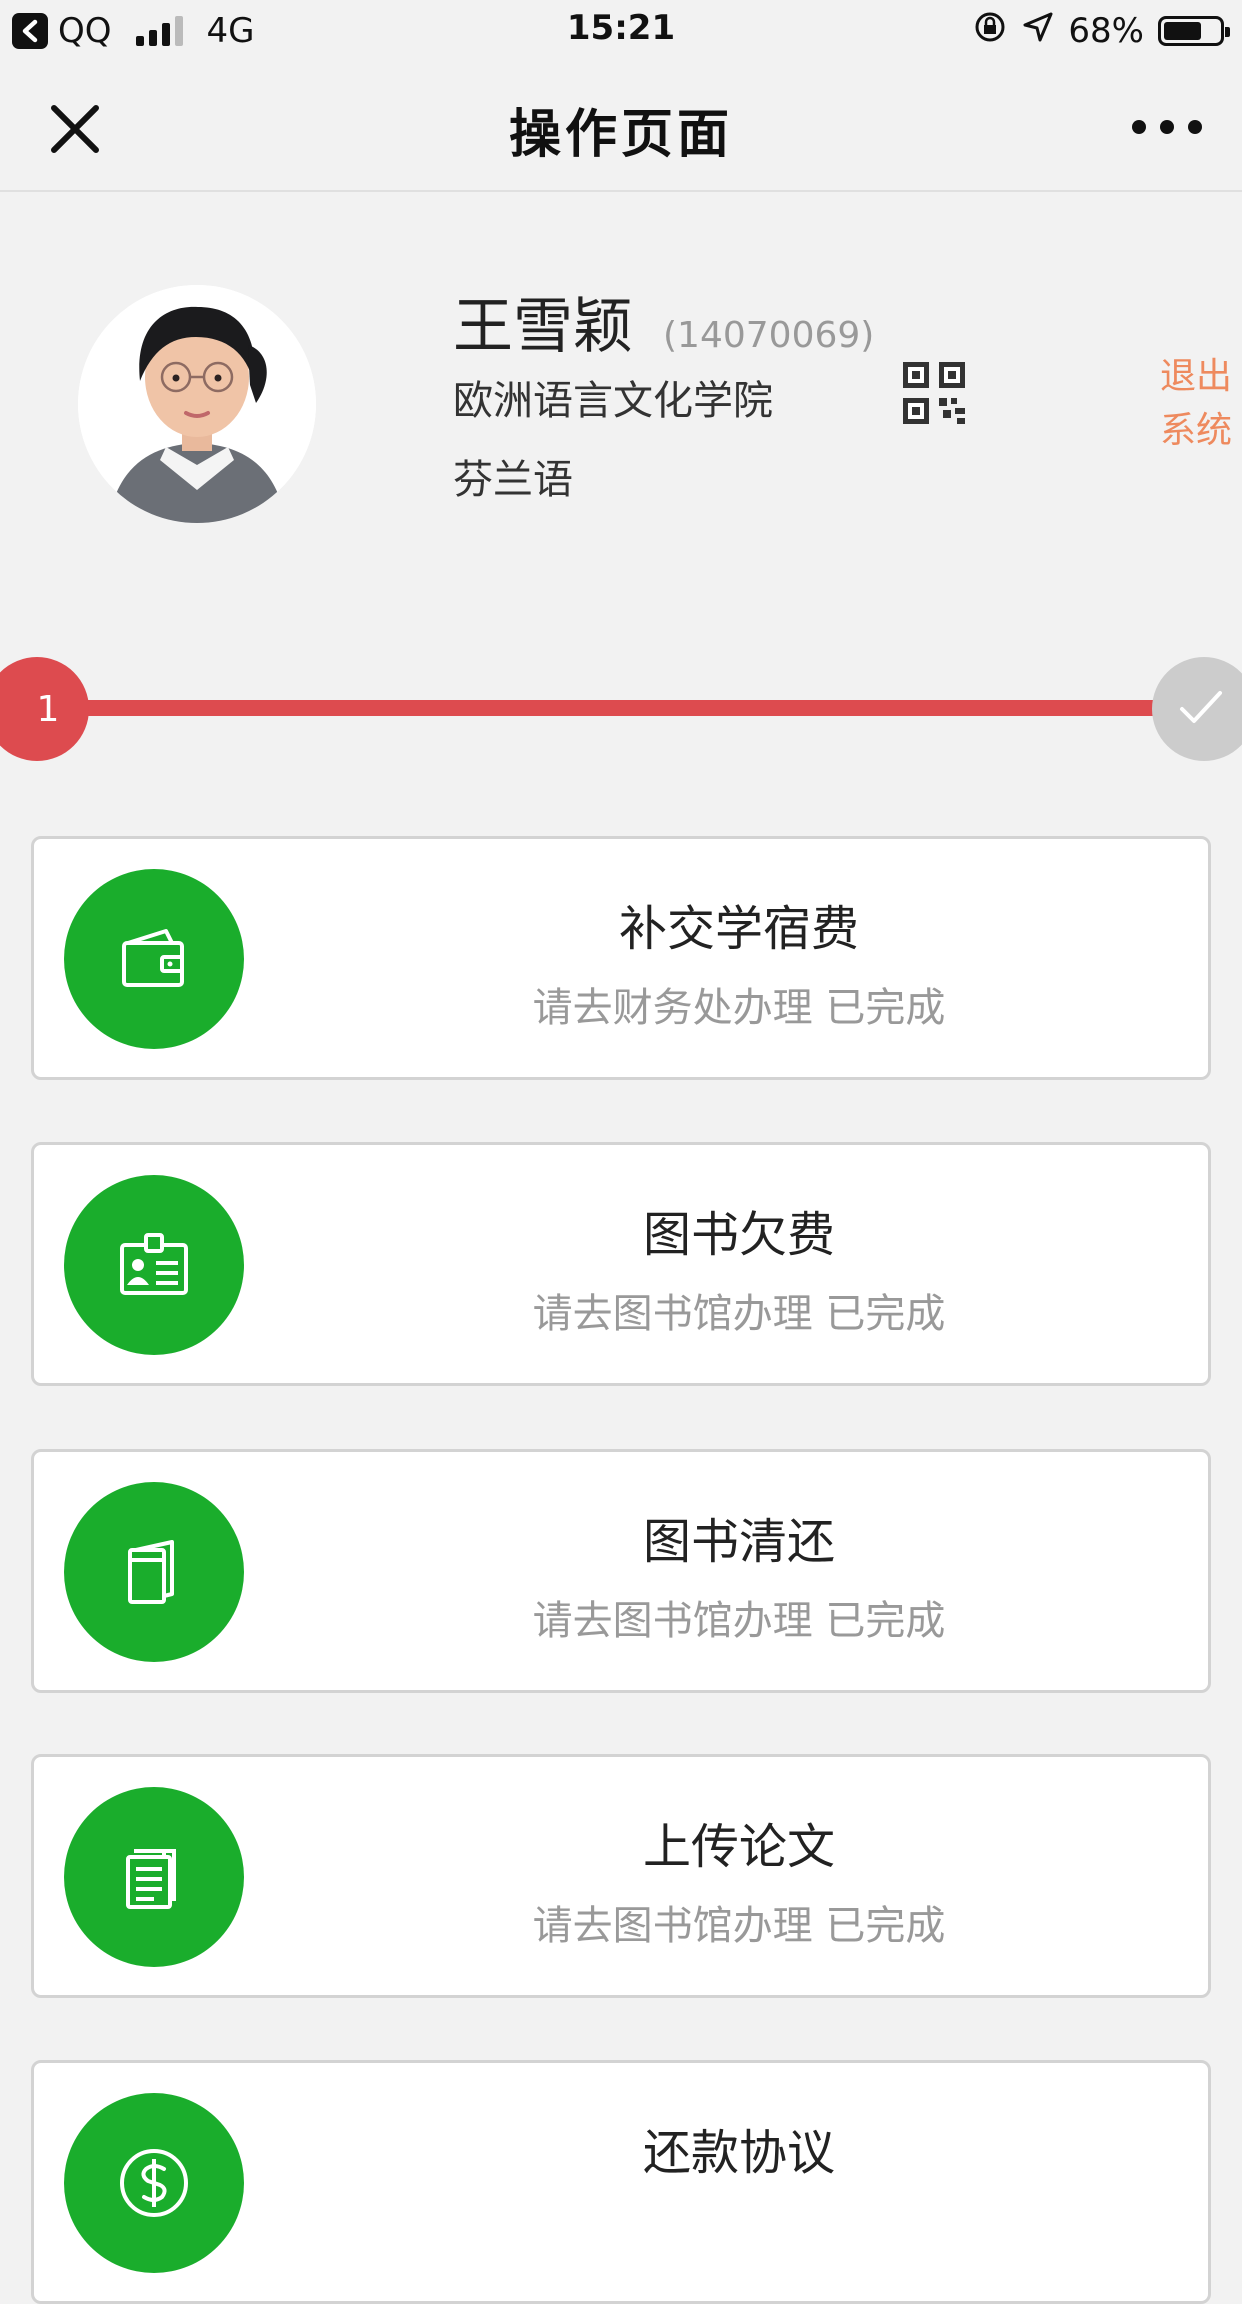 The width and height of the screenshot is (1242, 2304). I want to click on page-title: 操作页面, so click(620, 135).